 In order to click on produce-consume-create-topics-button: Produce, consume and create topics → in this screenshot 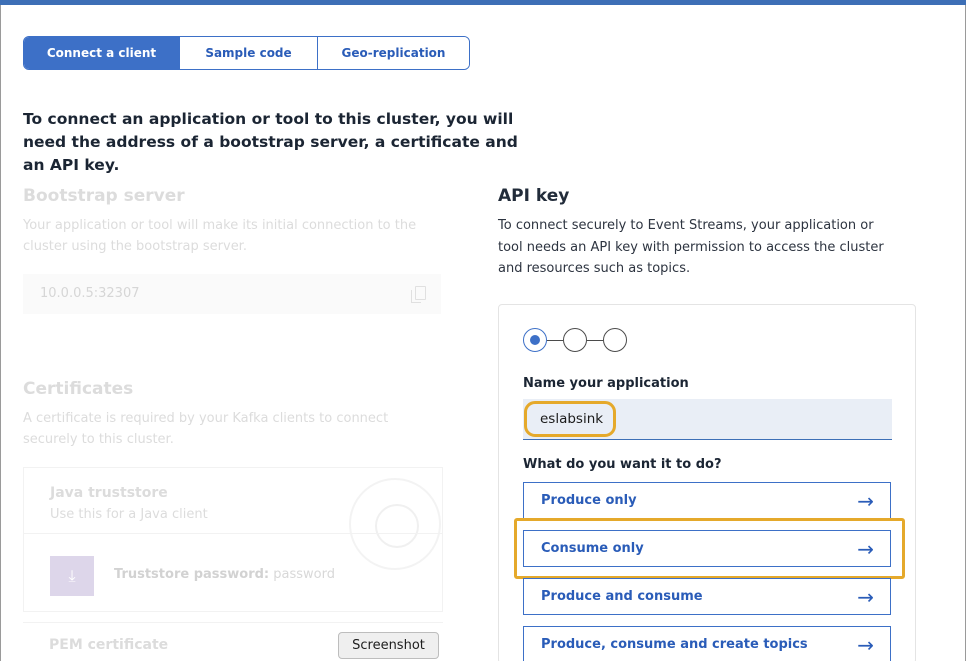, I will do `click(707, 643)`.